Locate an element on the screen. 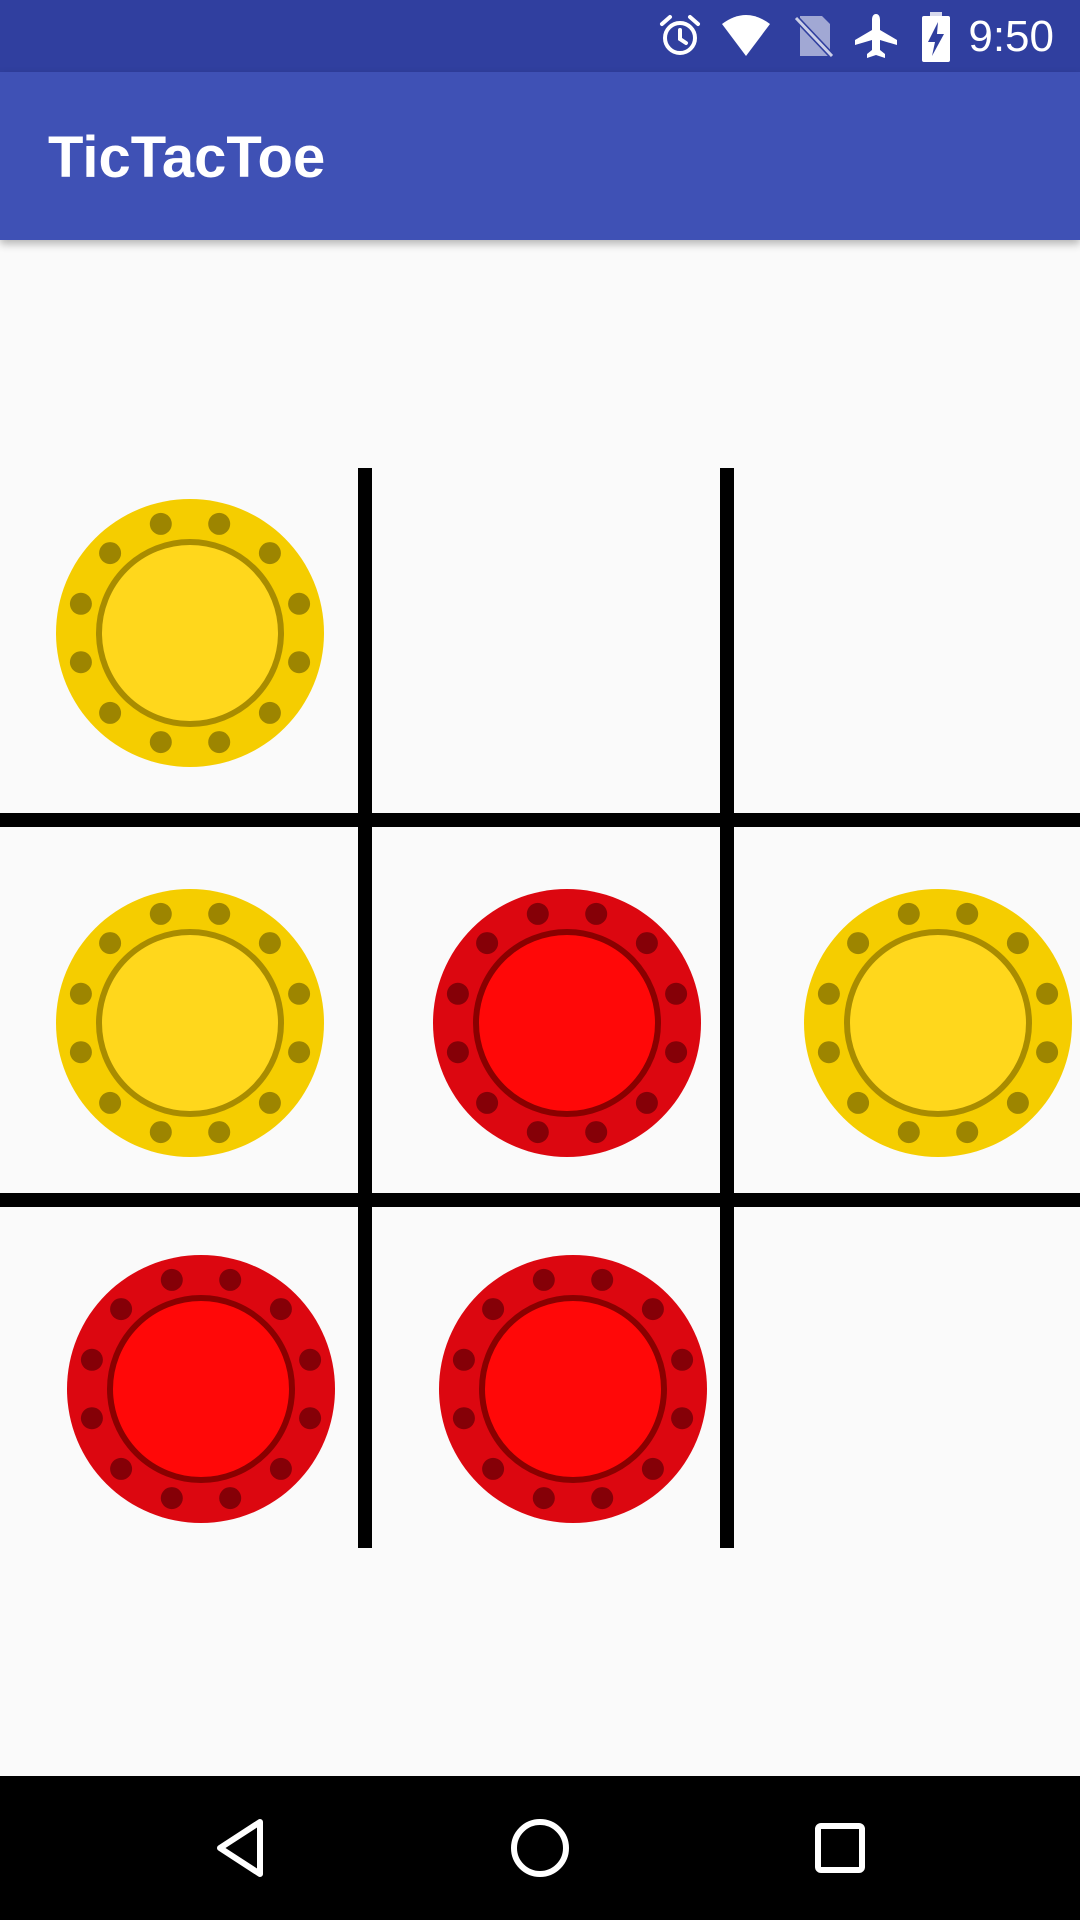 This screenshot has width=1080, height=1920. navigation-bar is located at coordinates (540, 1848).